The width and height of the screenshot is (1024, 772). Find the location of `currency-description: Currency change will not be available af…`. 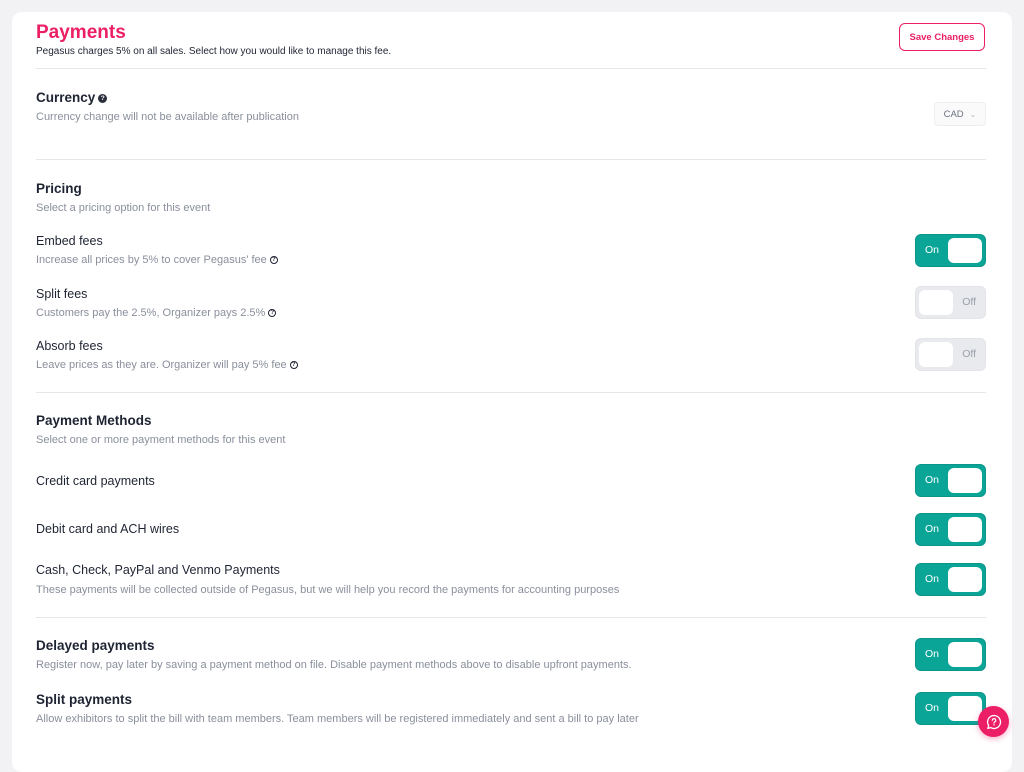

currency-description: Currency change will not be available af… is located at coordinates (167, 117).